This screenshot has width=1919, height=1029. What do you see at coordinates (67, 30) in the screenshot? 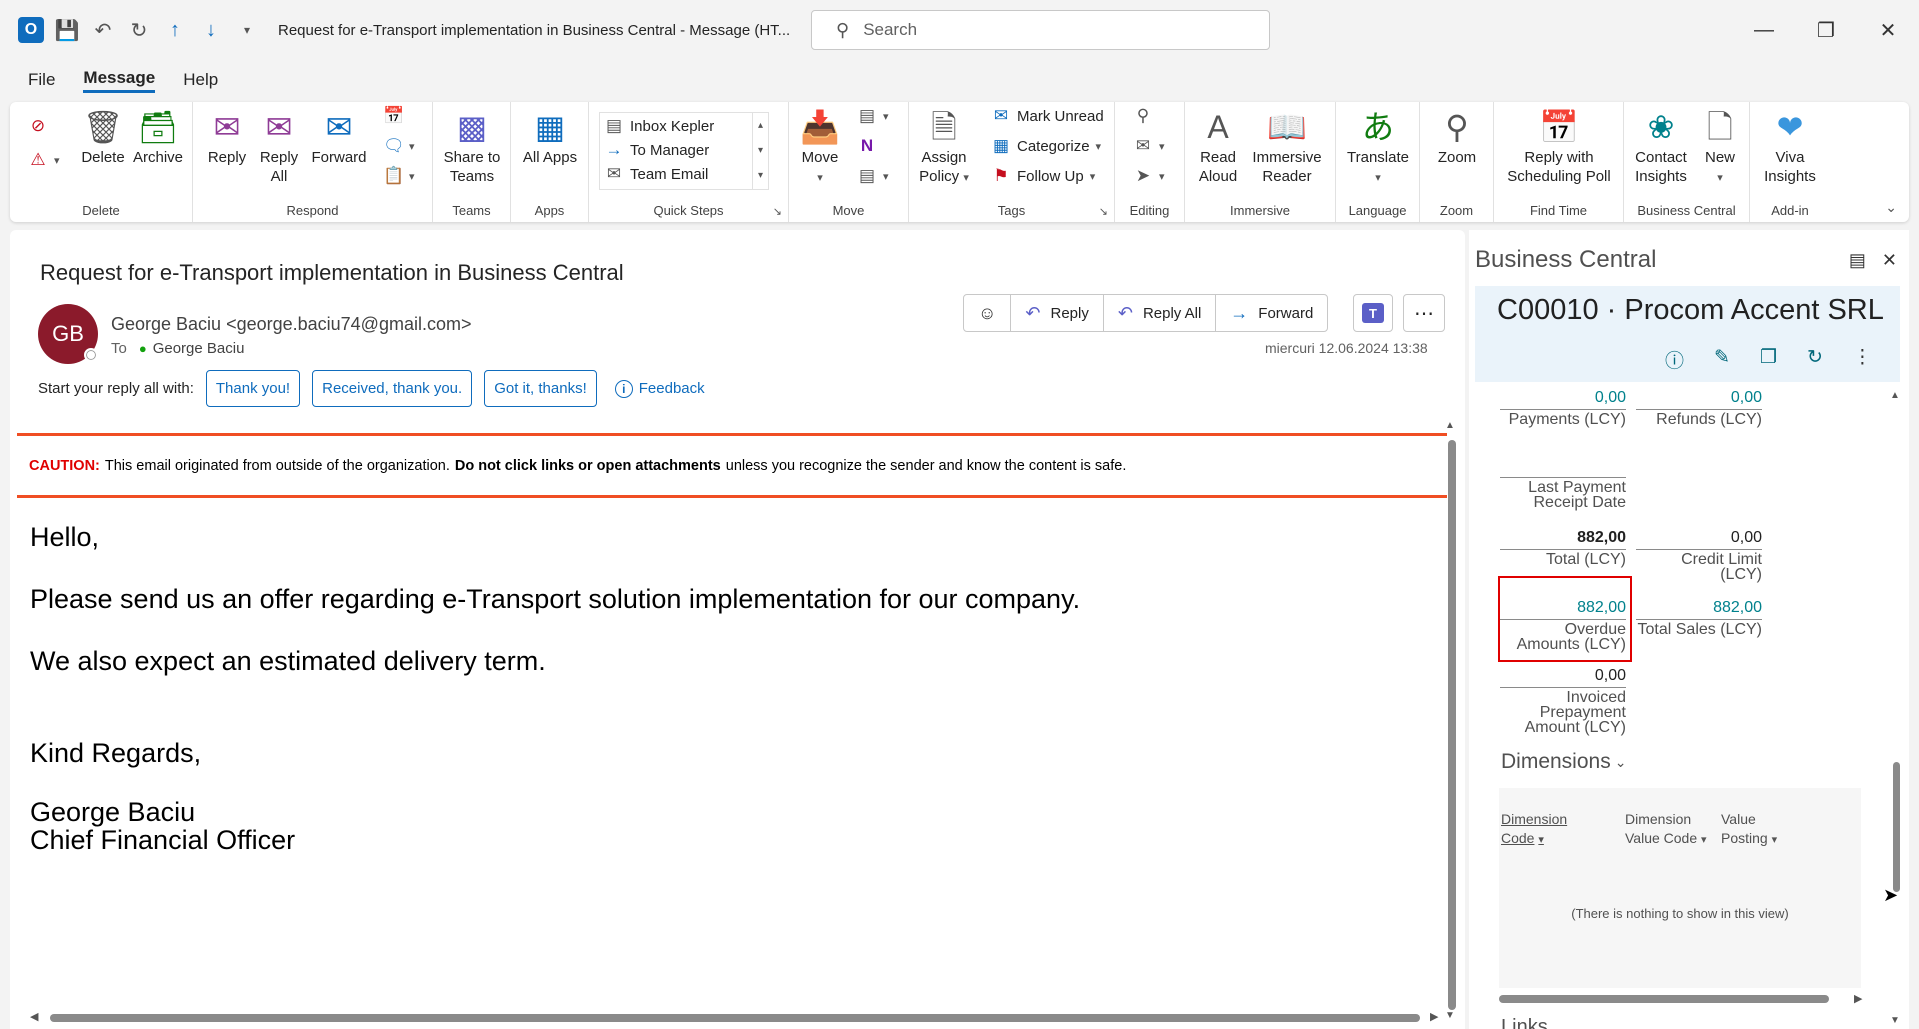
I see `save-icon: 💾` at bounding box center [67, 30].